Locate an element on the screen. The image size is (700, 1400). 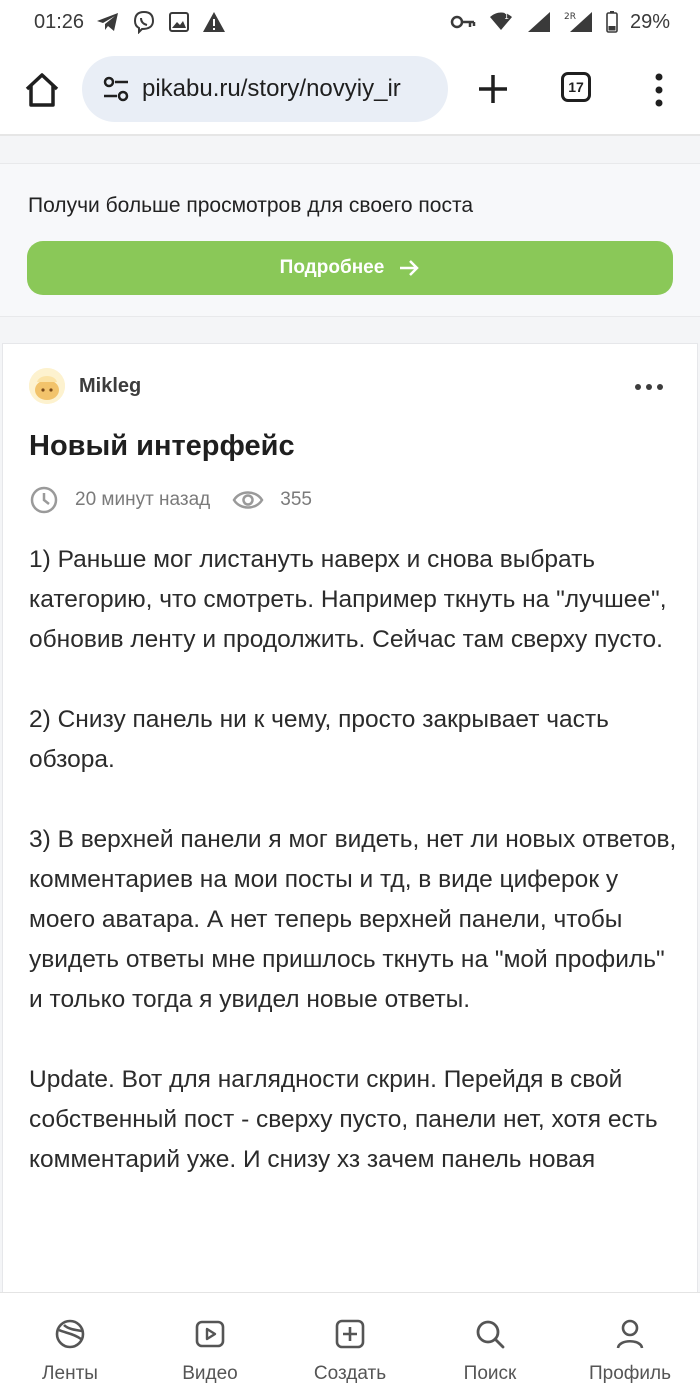
nav-create: Создать is located at coordinates (350, 1346).